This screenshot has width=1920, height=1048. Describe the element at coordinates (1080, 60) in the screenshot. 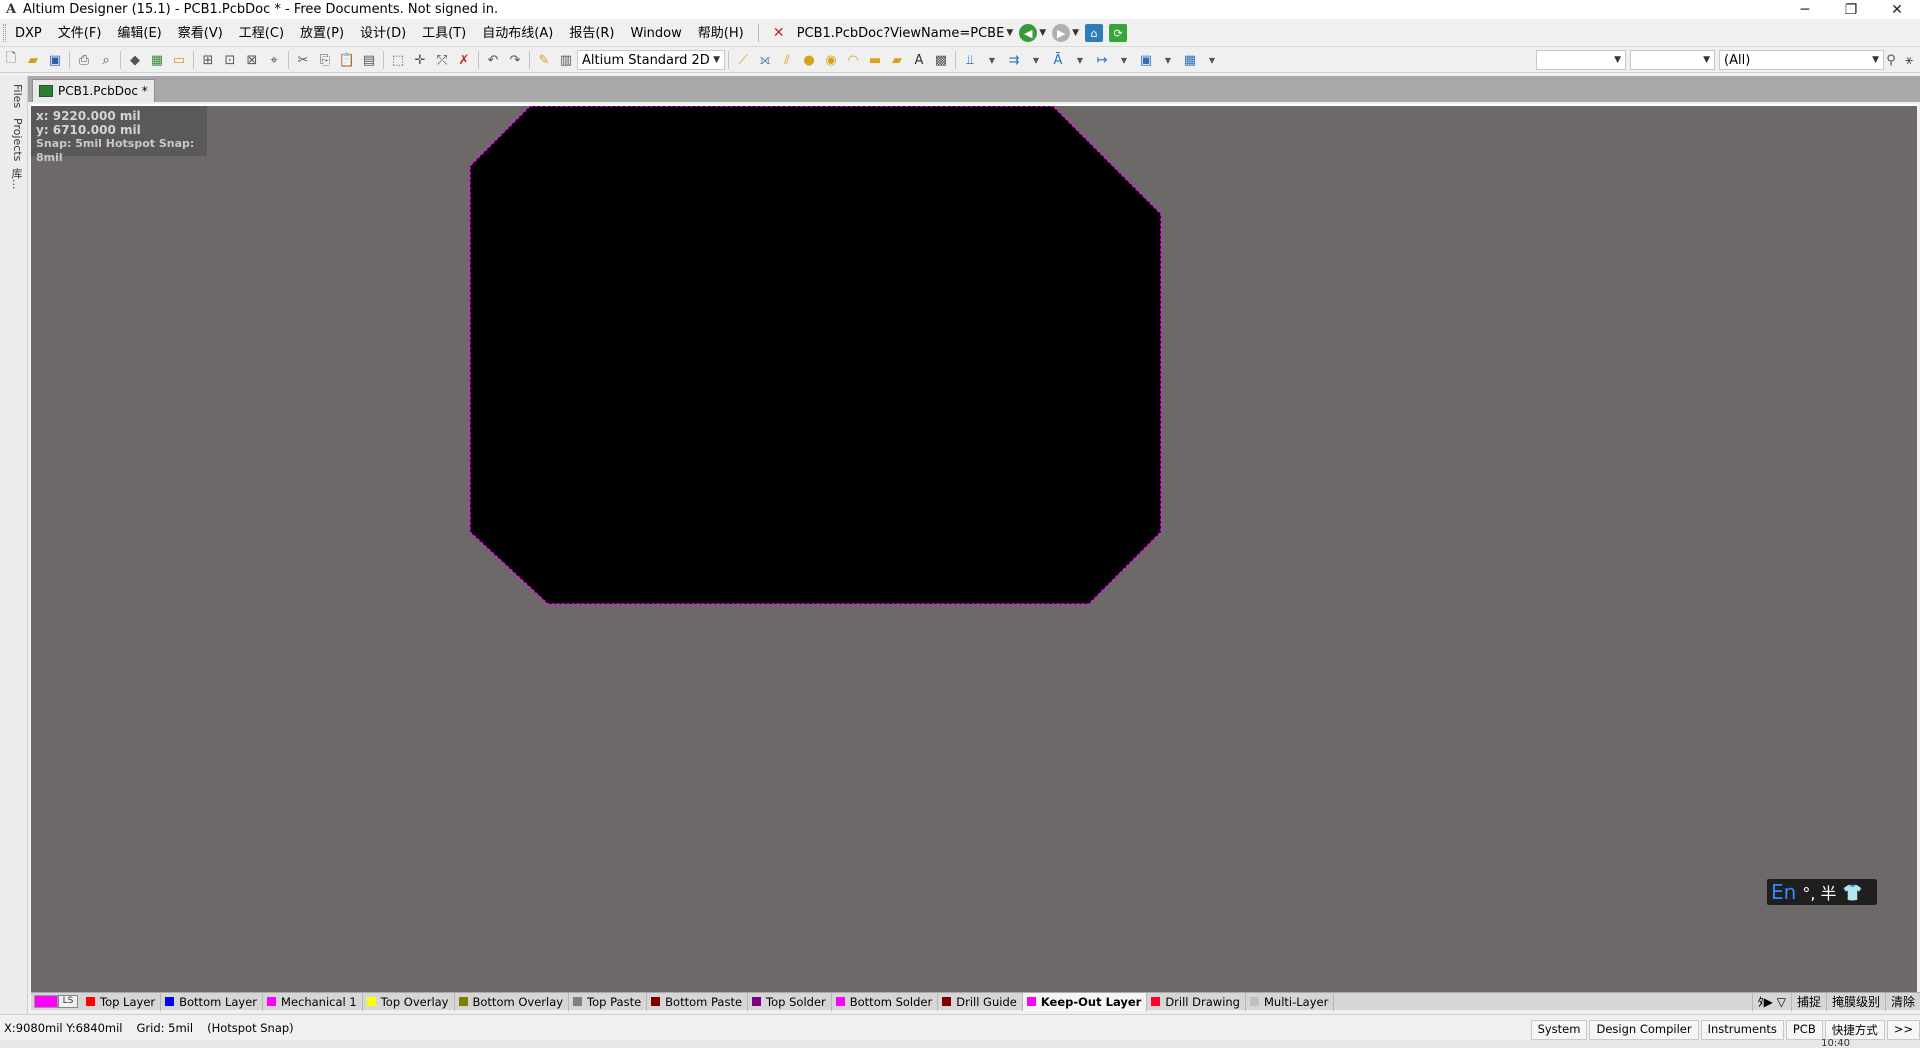

I see `text-dropdown-icon: ▼` at that location.